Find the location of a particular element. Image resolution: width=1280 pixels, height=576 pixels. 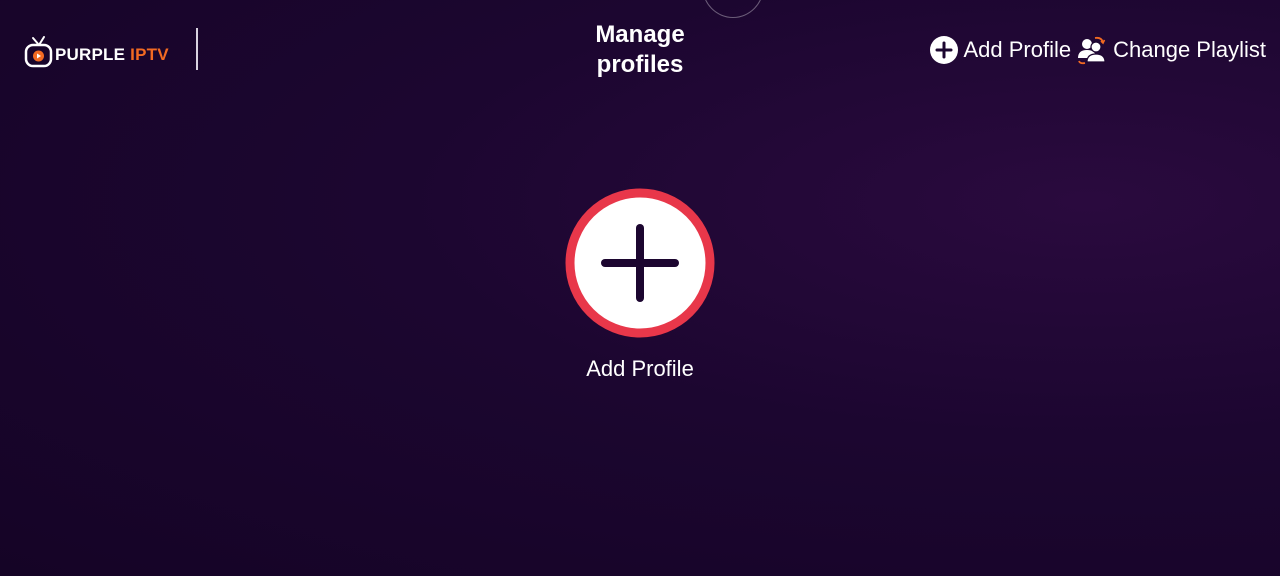

add-profile-button: Add Profile is located at coordinates (1000, 50).